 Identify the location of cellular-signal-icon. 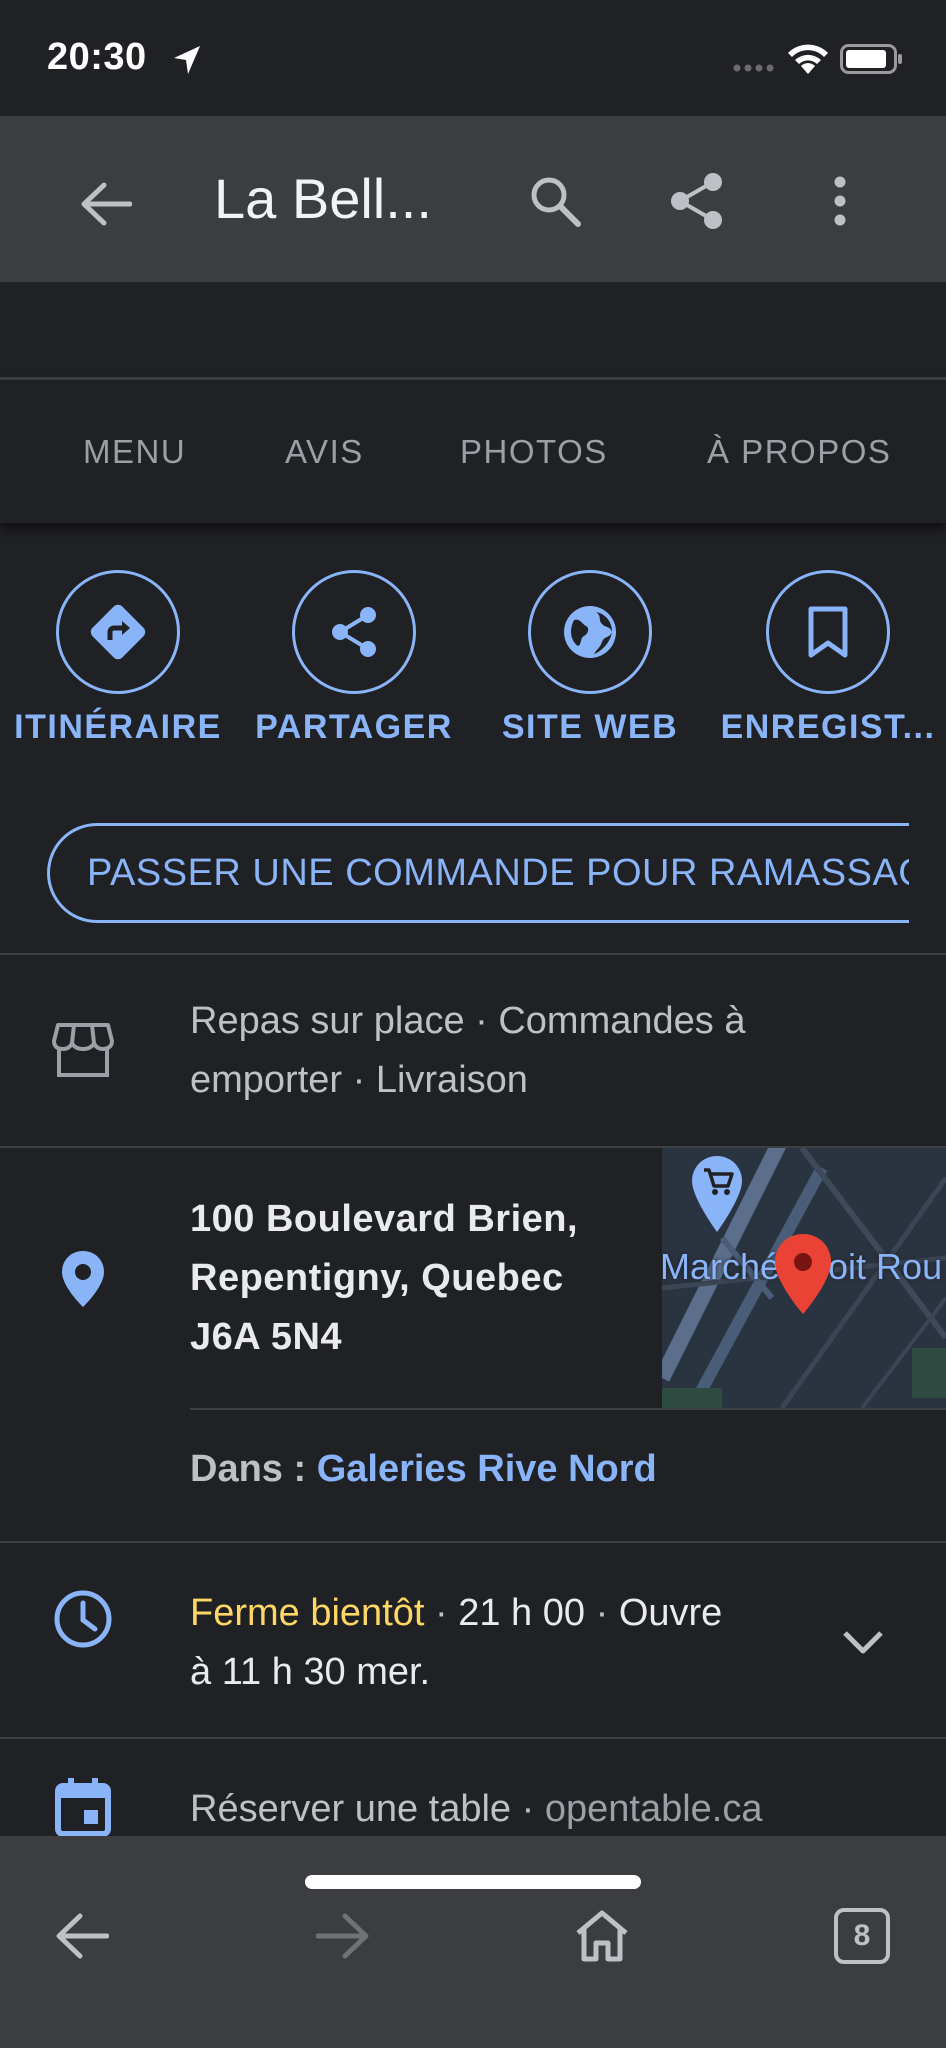
(753, 68).